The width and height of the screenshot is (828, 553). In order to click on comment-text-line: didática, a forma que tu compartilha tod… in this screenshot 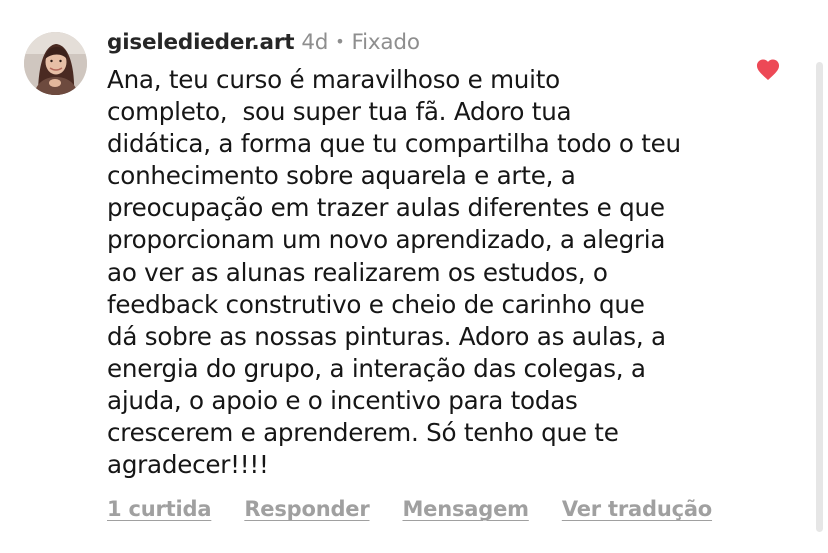, I will do `click(394, 144)`.